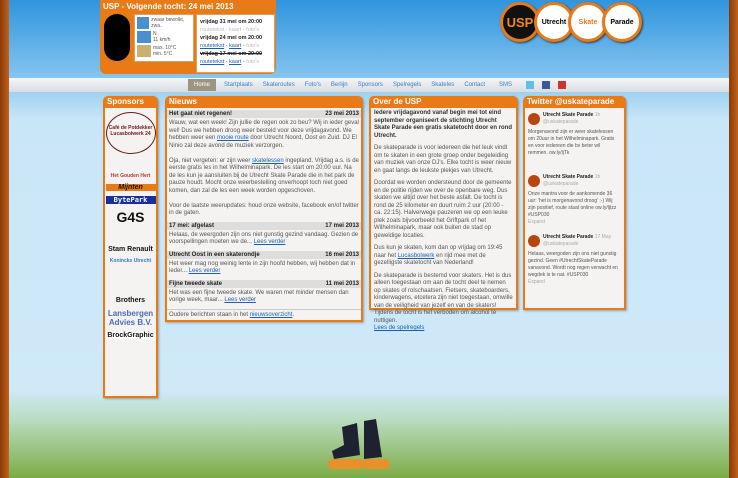 The image size is (738, 478). I want to click on news-date: 11 mei 2013, so click(342, 283).